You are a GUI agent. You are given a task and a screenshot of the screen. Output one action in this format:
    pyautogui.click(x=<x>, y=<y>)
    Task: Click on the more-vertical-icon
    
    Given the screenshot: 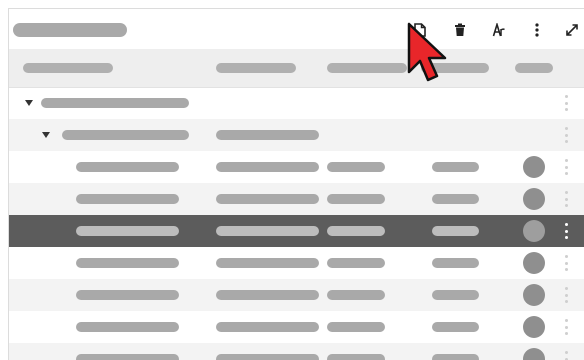 What is the action you would take?
    pyautogui.click(x=537, y=30)
    